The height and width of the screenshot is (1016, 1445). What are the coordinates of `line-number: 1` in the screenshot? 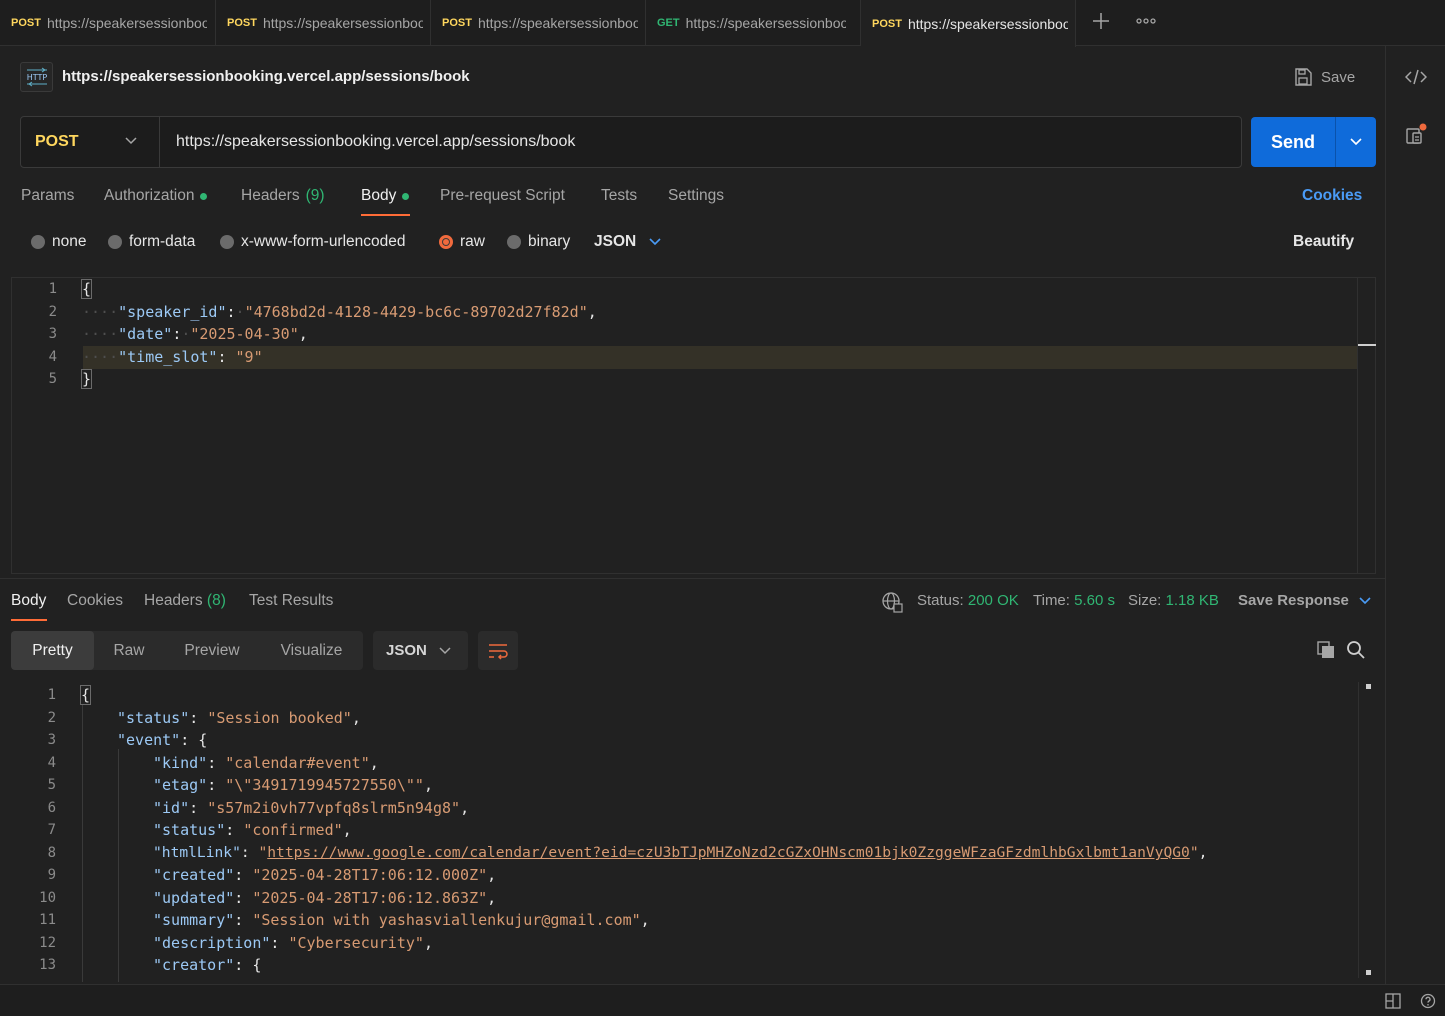 It's located at (52, 289).